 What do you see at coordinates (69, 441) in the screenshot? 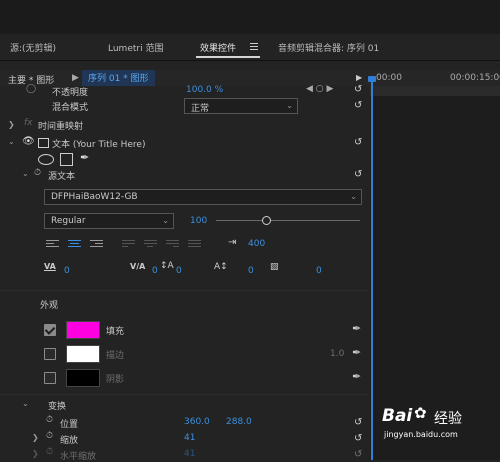
I see `scale-label: 缩放` at bounding box center [69, 441].